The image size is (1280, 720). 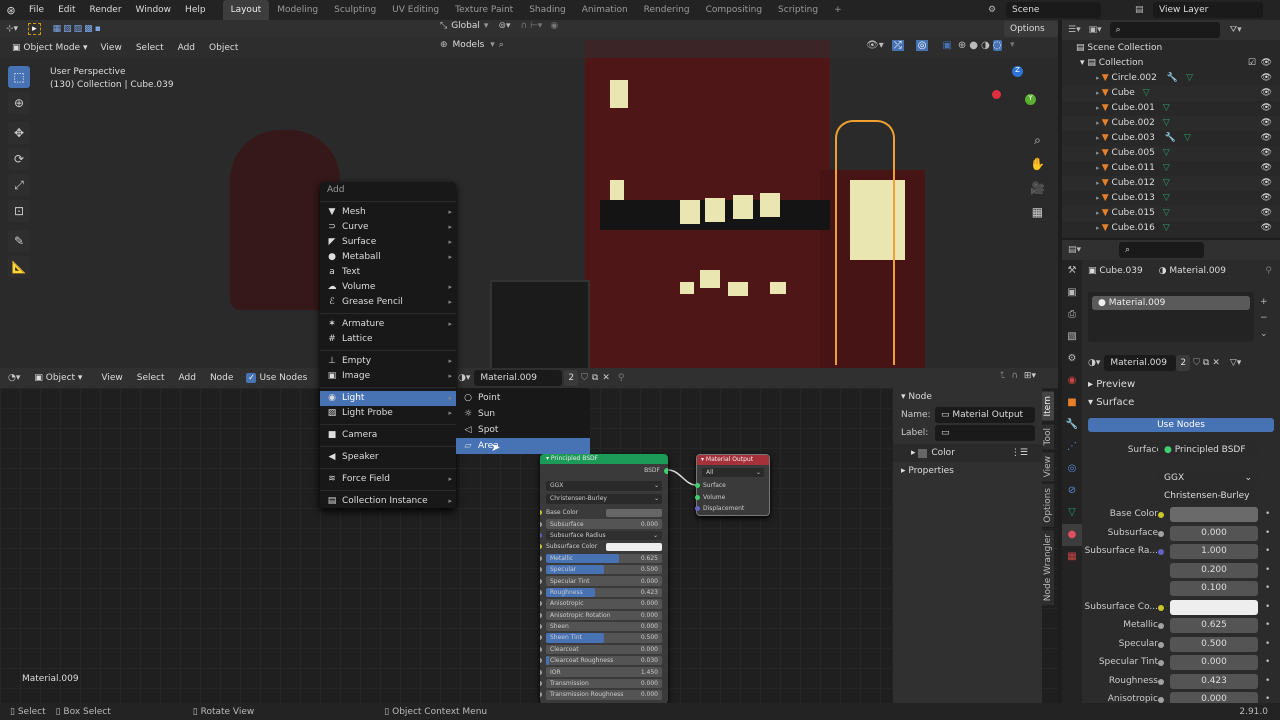 I want to click on add-menu-item-force-field: ≋ Force Field ▸, so click(x=388, y=479).